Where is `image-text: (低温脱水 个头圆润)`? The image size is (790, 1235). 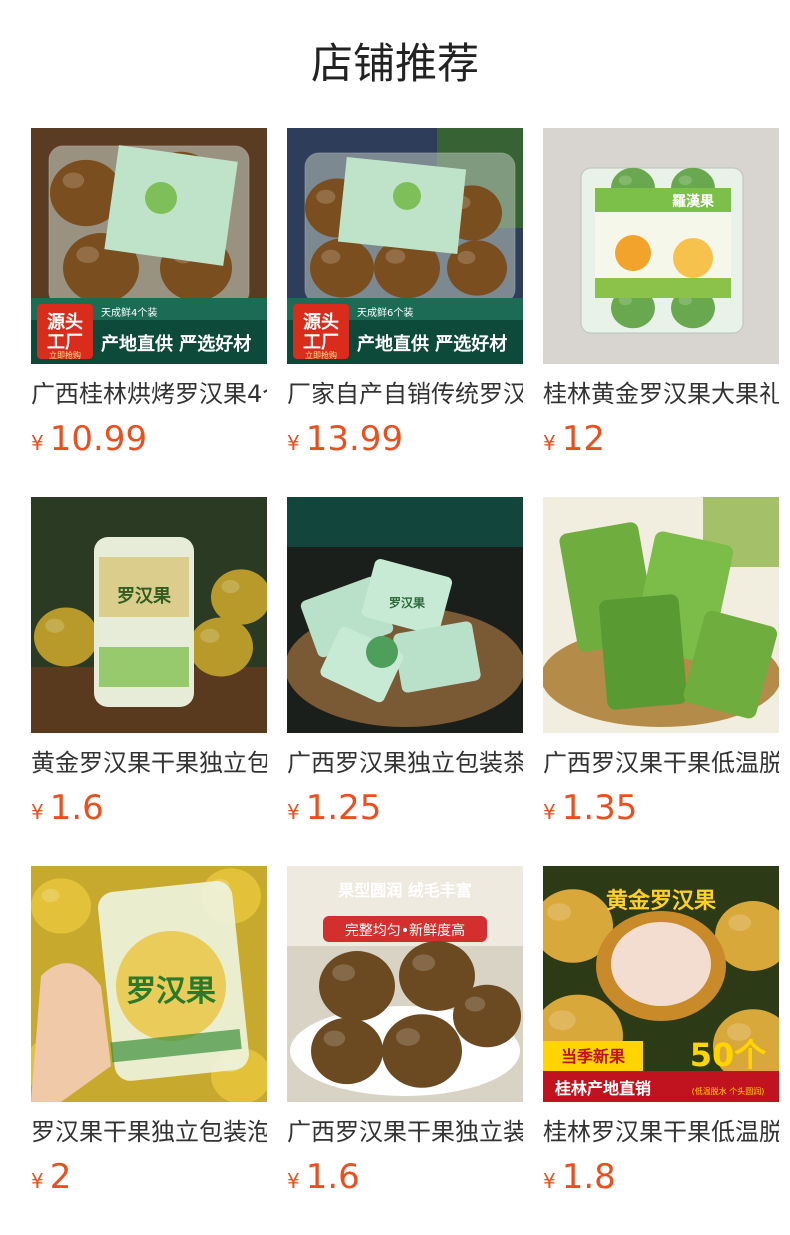
image-text: (低温脱水 个头圆润) is located at coordinates (728, 1091).